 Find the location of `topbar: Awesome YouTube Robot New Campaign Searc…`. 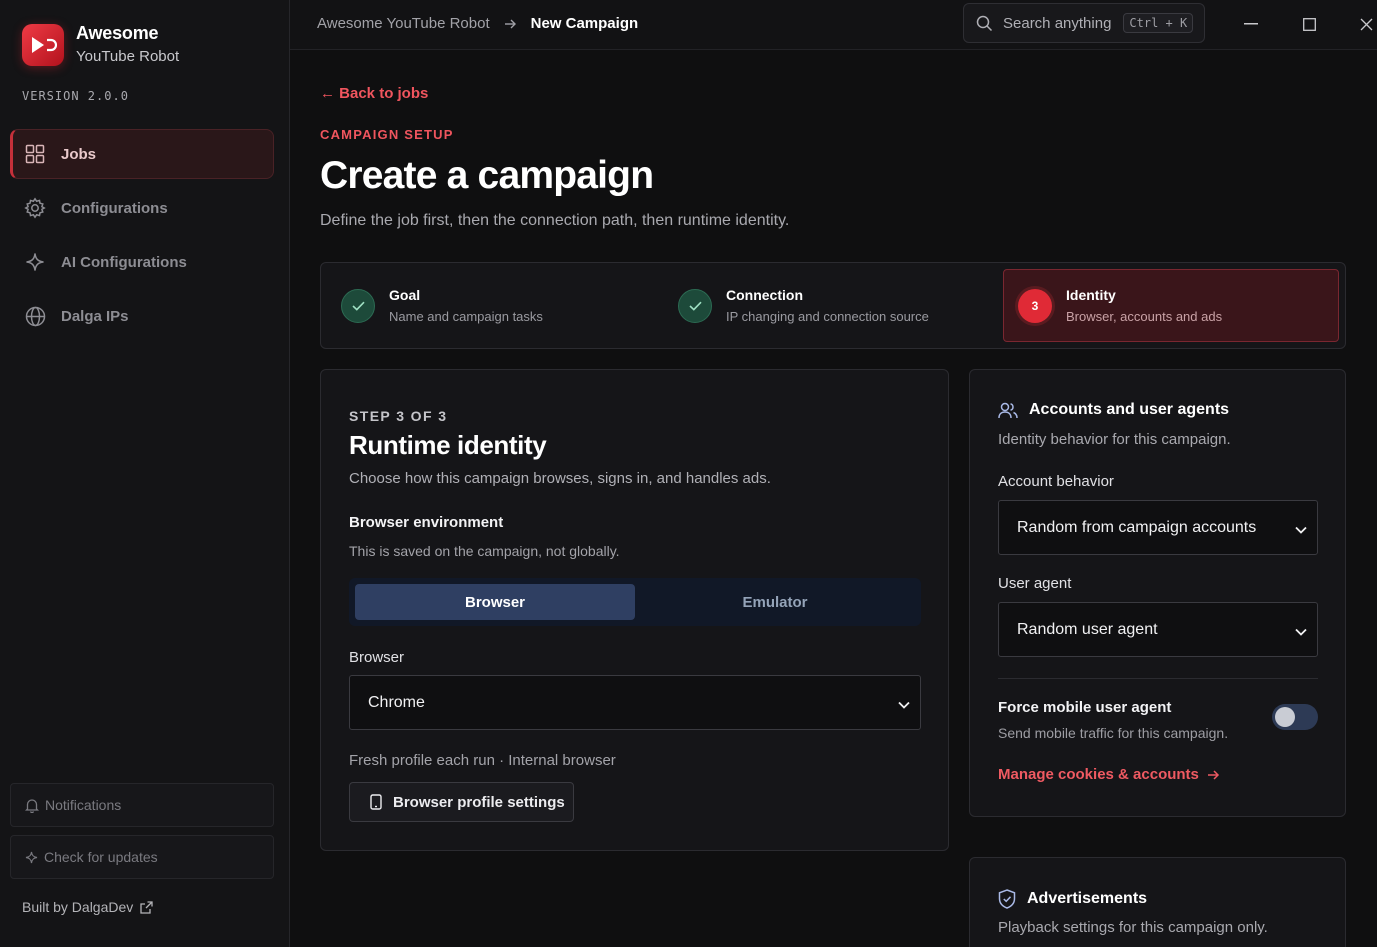

topbar: Awesome YouTube Robot New Campaign Searc… is located at coordinates (833, 25).